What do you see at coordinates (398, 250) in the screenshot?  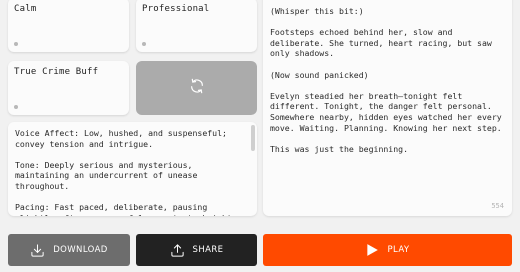 I see `play-label: PLAY` at bounding box center [398, 250].